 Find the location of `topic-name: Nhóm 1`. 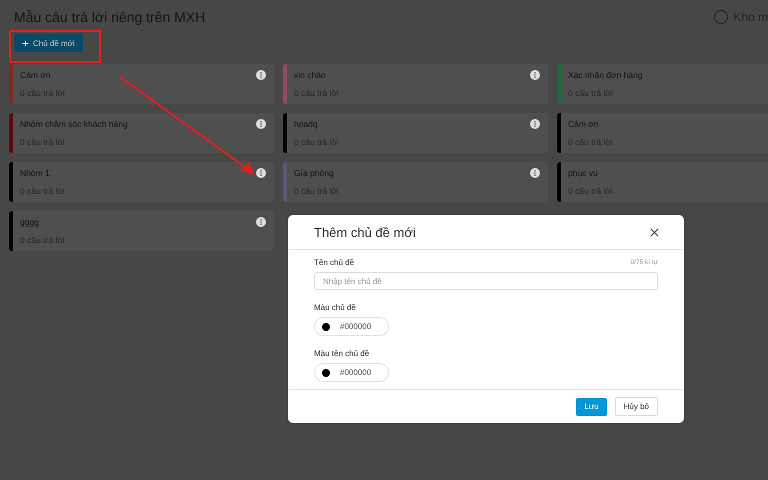

topic-name: Nhóm 1 is located at coordinates (35, 173).